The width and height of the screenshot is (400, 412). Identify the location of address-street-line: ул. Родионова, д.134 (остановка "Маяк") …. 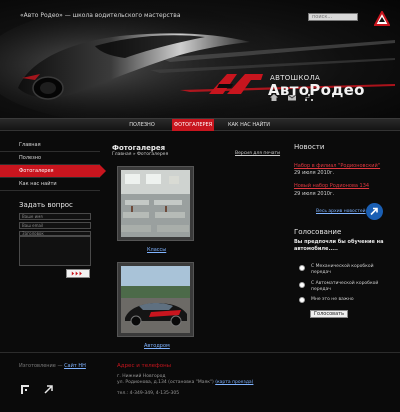
(185, 382).